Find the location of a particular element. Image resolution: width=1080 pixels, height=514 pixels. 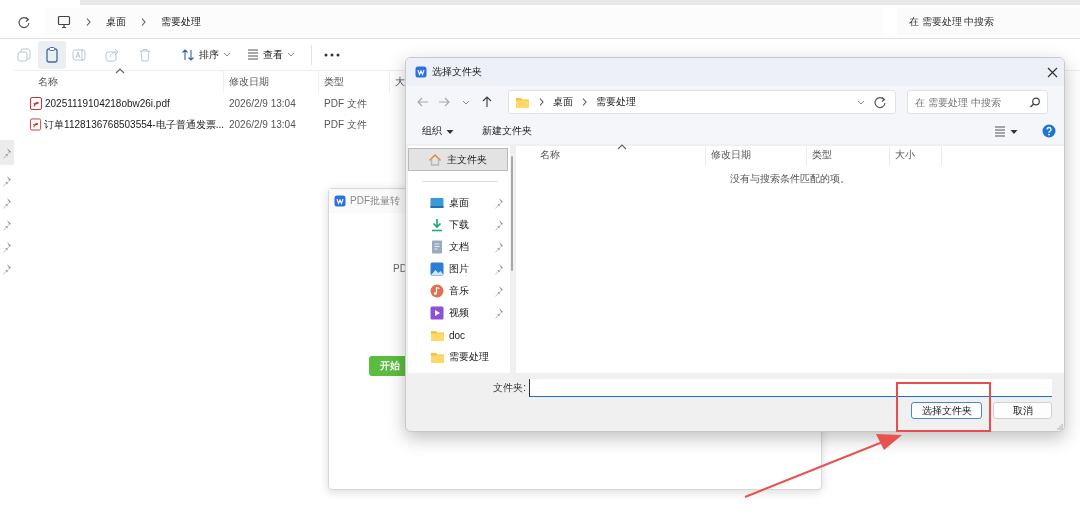

dropdown-caret-icon is located at coordinates (861, 102).